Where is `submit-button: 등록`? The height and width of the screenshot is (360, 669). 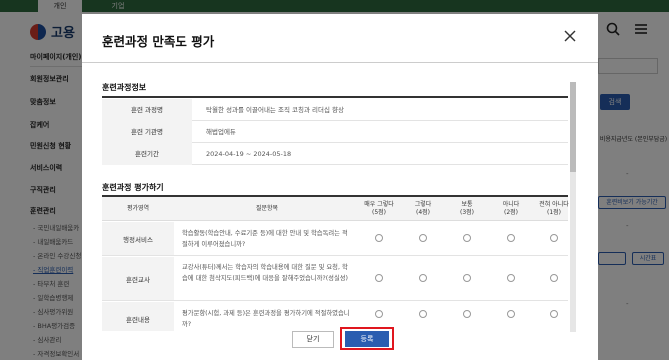
submit-button: 등록 is located at coordinates (367, 339).